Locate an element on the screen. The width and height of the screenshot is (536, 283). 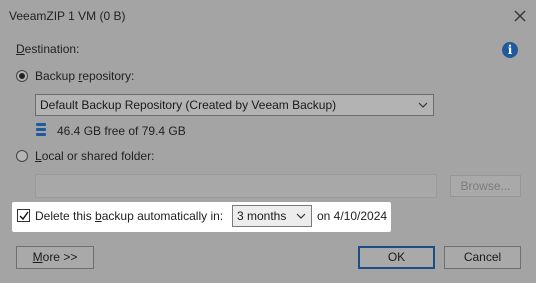
more-accel: M is located at coordinates (37, 257).